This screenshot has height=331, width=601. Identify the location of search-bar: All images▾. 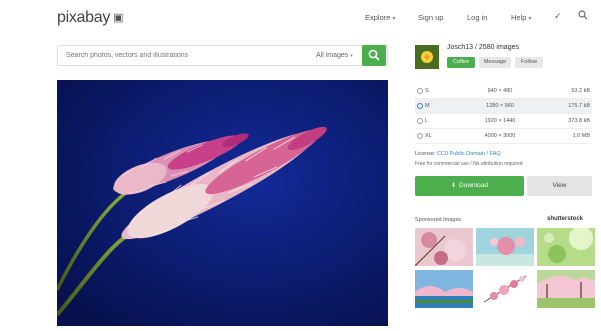
(222, 55).